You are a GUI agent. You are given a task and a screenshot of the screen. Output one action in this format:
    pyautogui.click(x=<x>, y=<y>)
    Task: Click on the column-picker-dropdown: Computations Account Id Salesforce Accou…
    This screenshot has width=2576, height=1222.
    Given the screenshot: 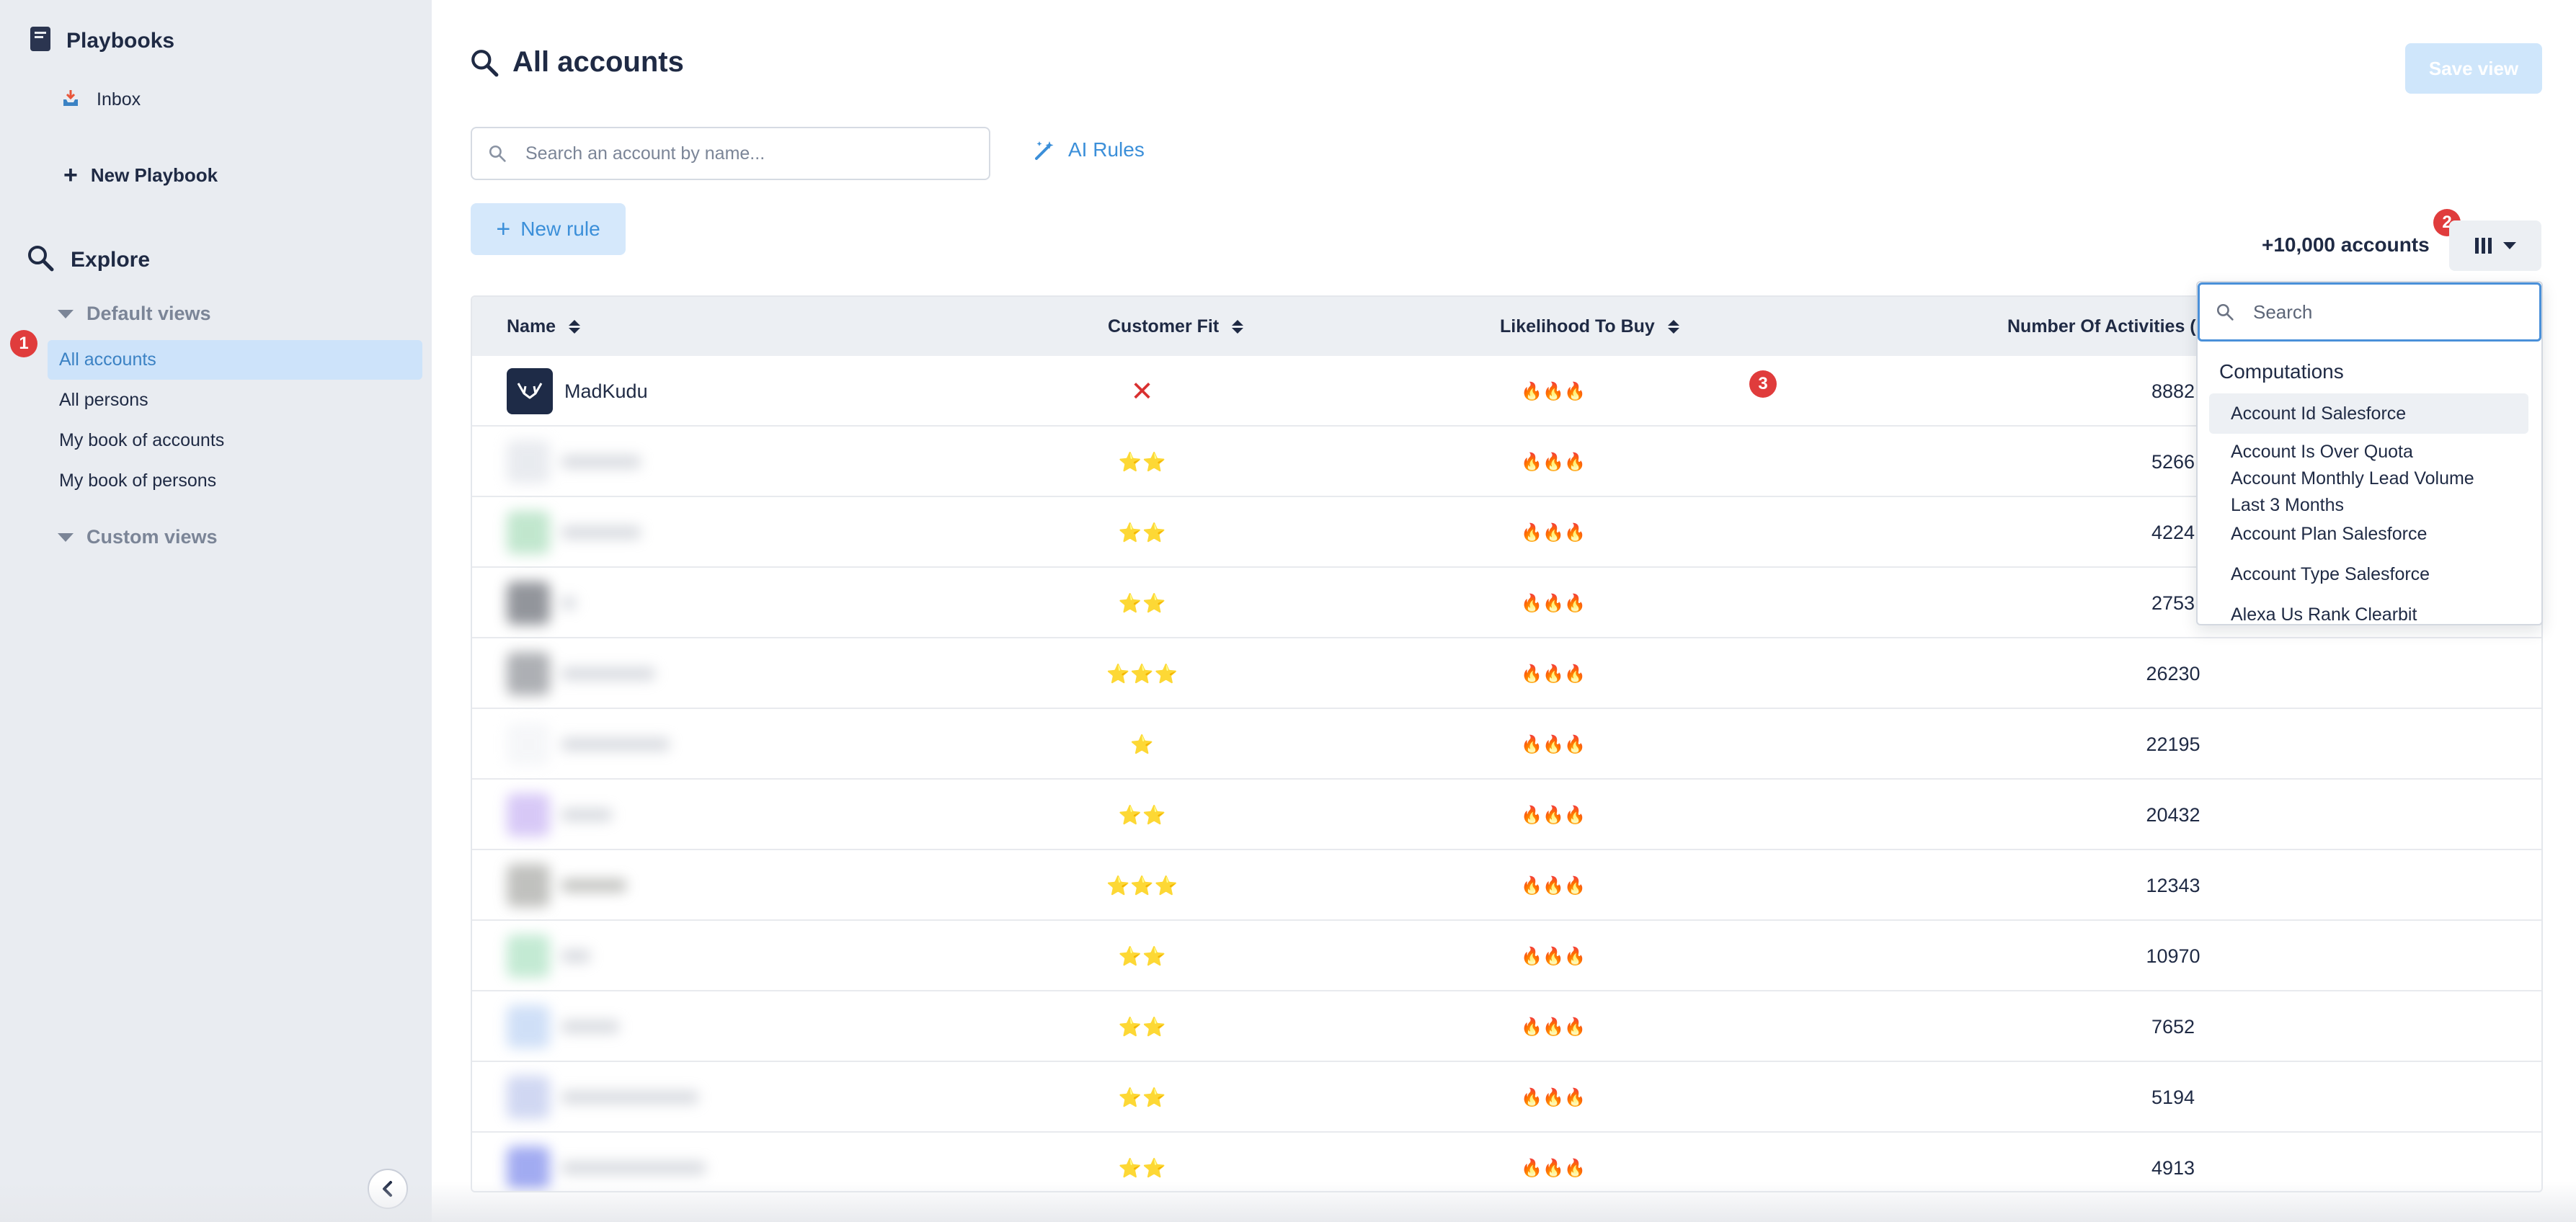 What is the action you would take?
    pyautogui.click(x=2369, y=453)
    